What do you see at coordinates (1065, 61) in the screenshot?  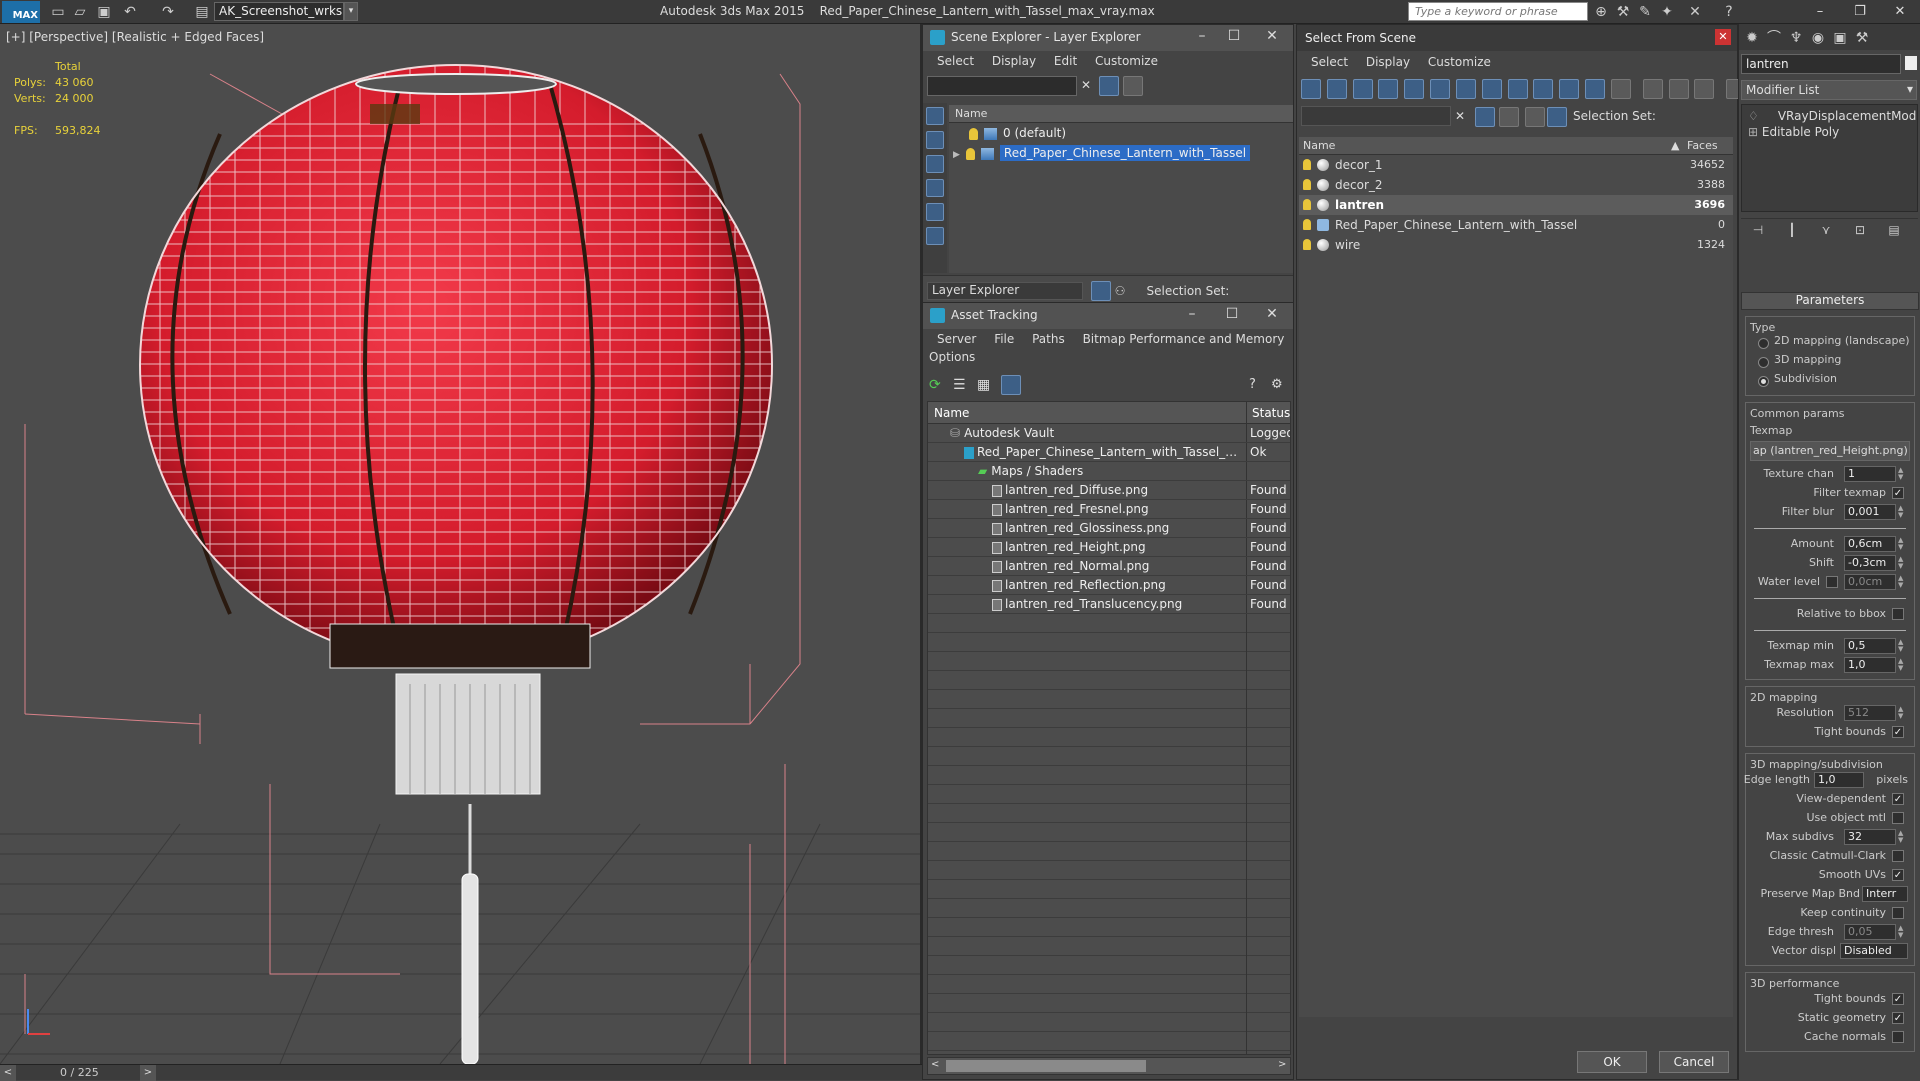 I see `menu-edit: Edit` at bounding box center [1065, 61].